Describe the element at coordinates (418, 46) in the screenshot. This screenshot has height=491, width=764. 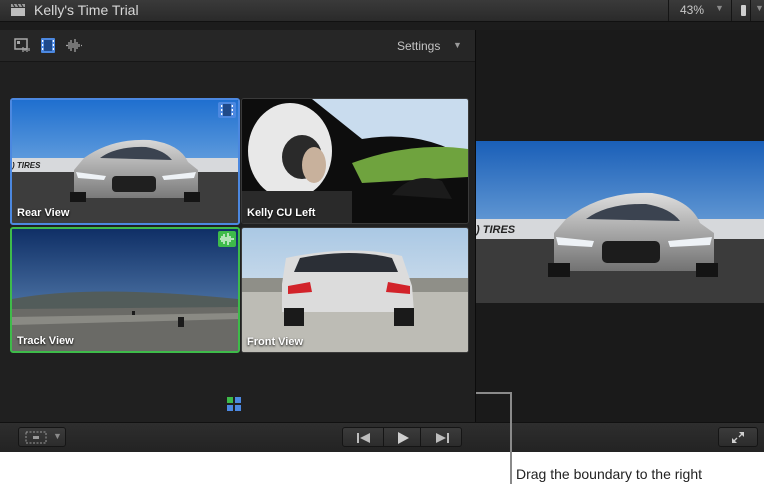
I see `settings-menu: Settings` at that location.